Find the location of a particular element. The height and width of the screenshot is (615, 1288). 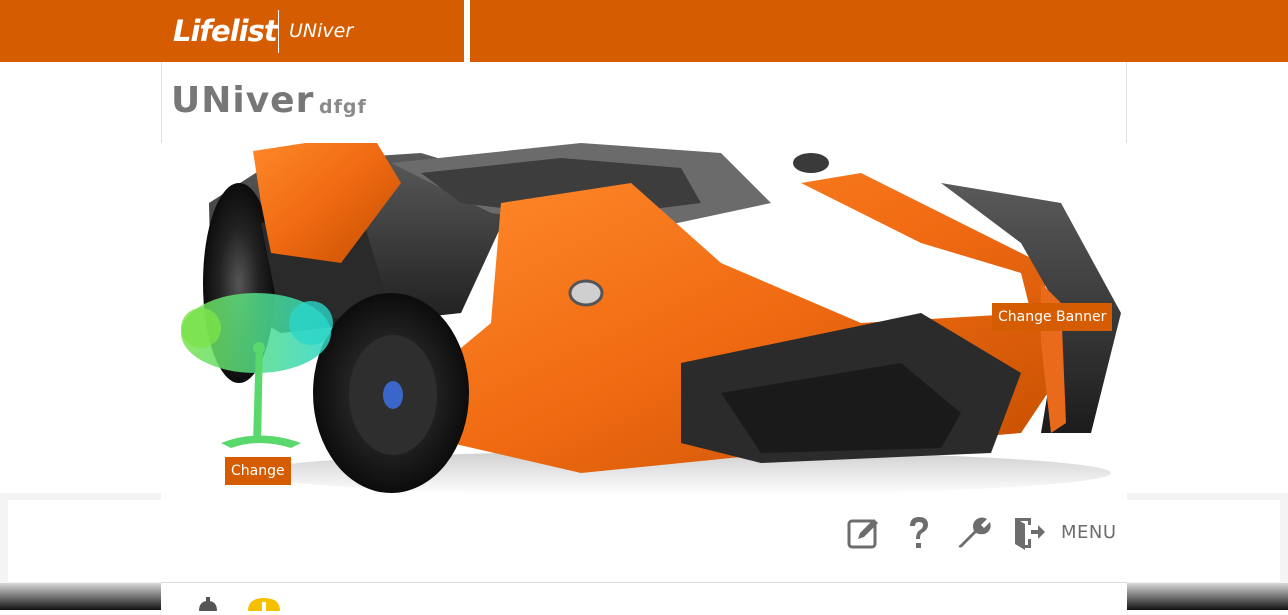

content-area is located at coordinates (644, 596).